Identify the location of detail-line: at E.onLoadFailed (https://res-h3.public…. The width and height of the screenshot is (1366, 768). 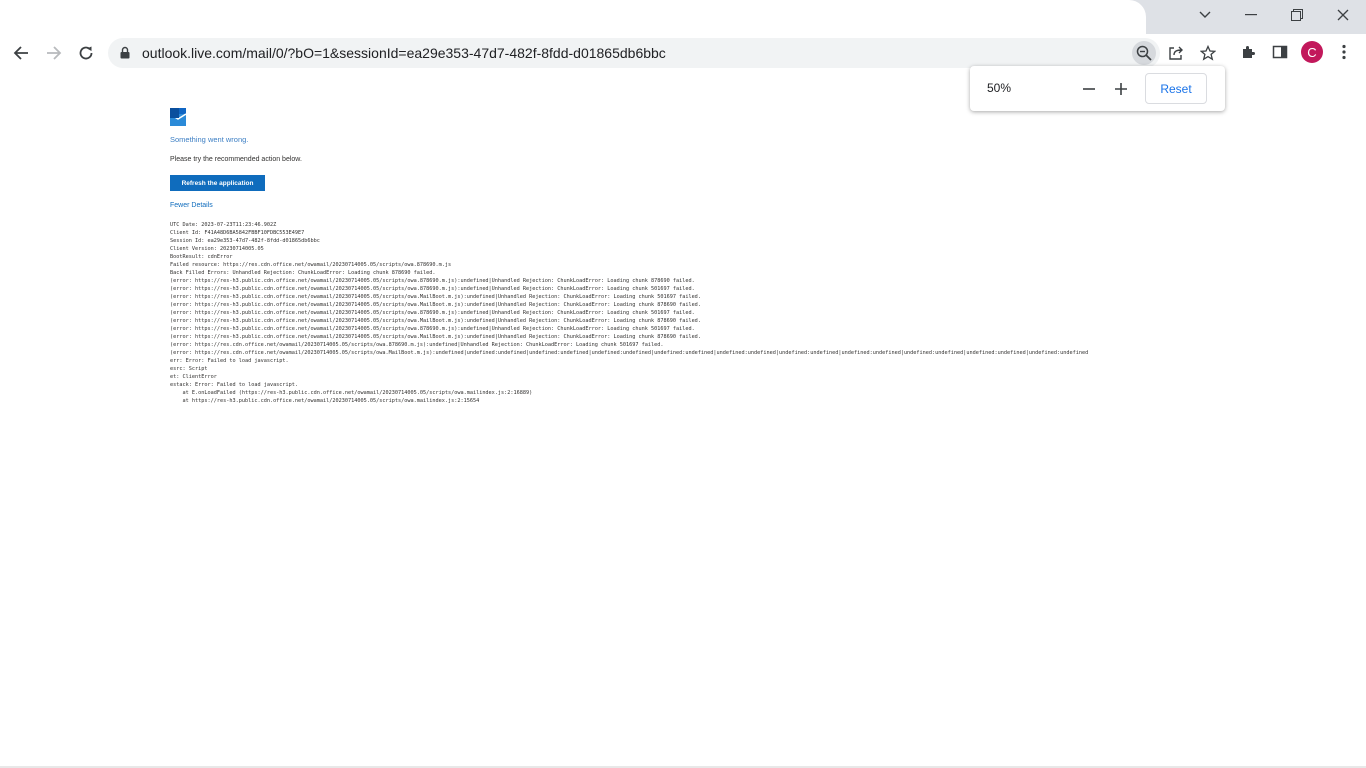
(351, 393).